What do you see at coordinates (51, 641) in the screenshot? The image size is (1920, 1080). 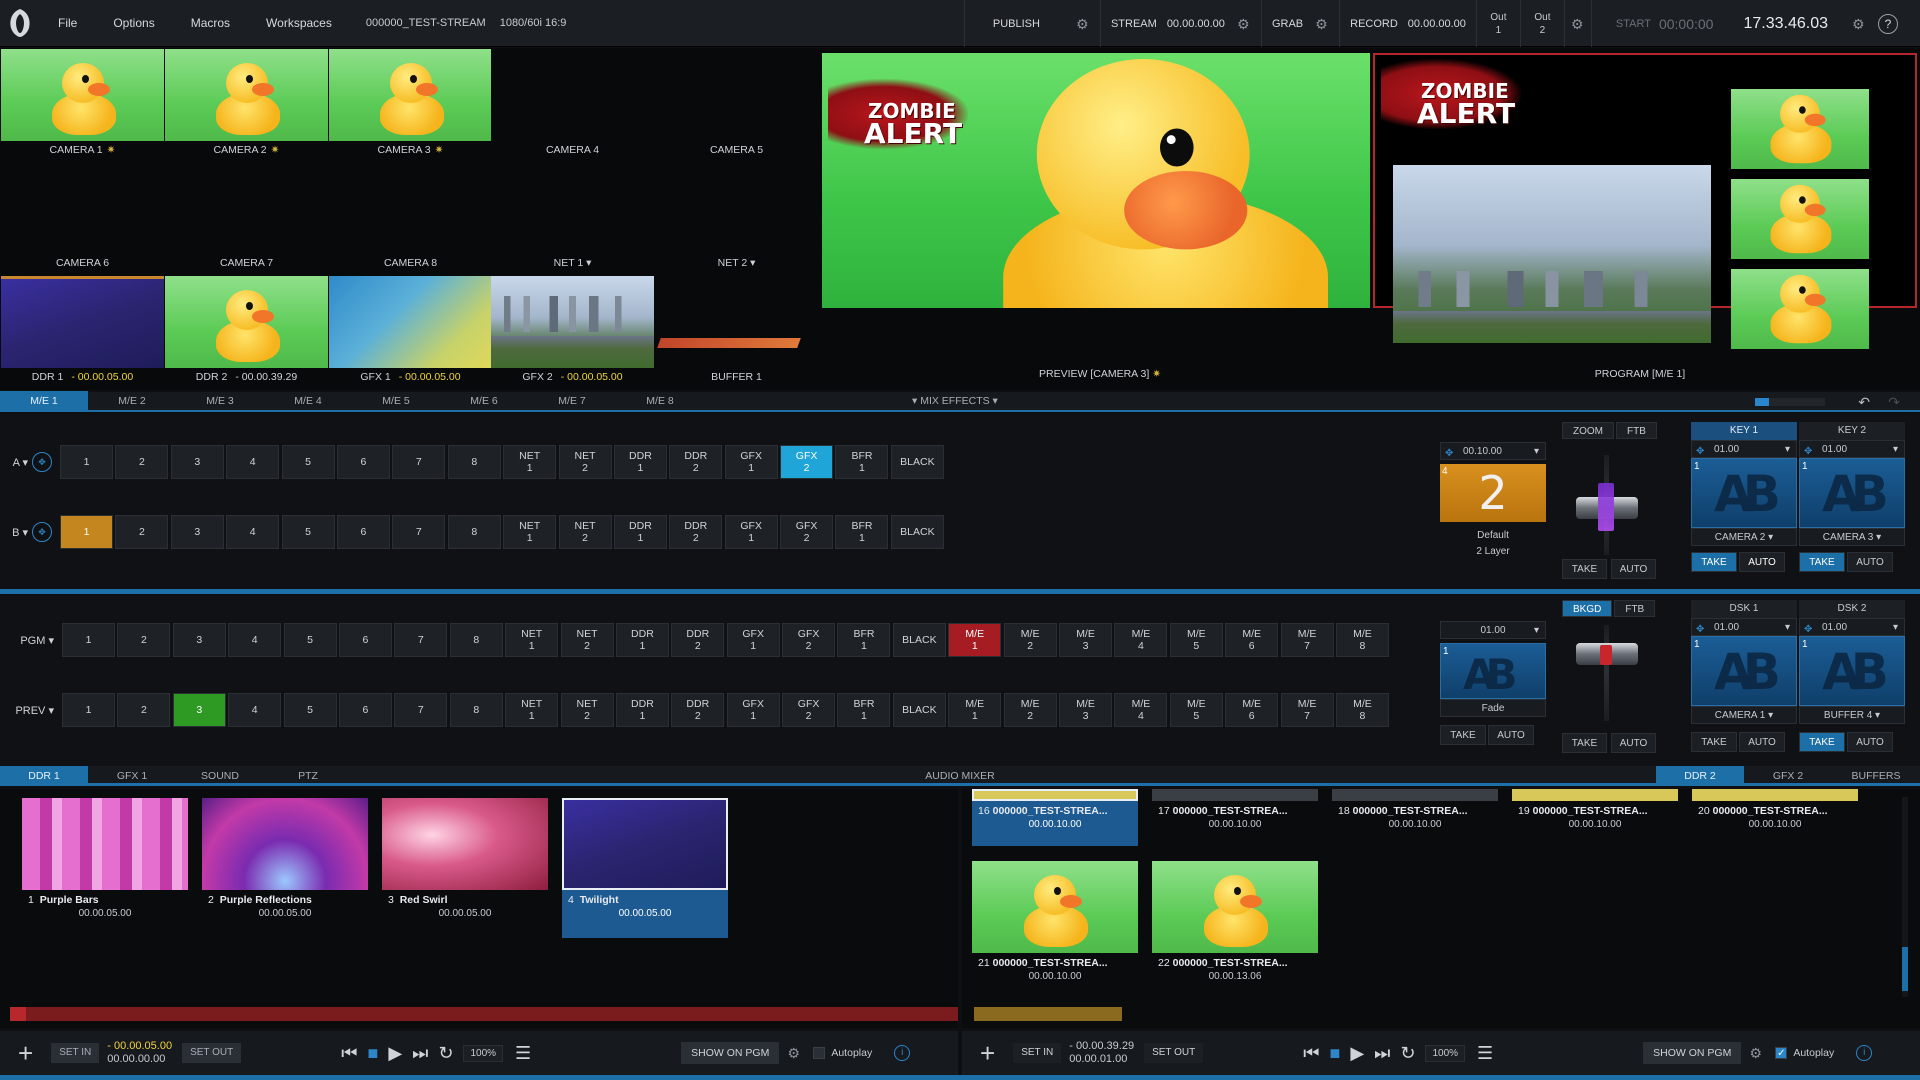 I see `row-pgm-dropdown-icon: ▾` at bounding box center [51, 641].